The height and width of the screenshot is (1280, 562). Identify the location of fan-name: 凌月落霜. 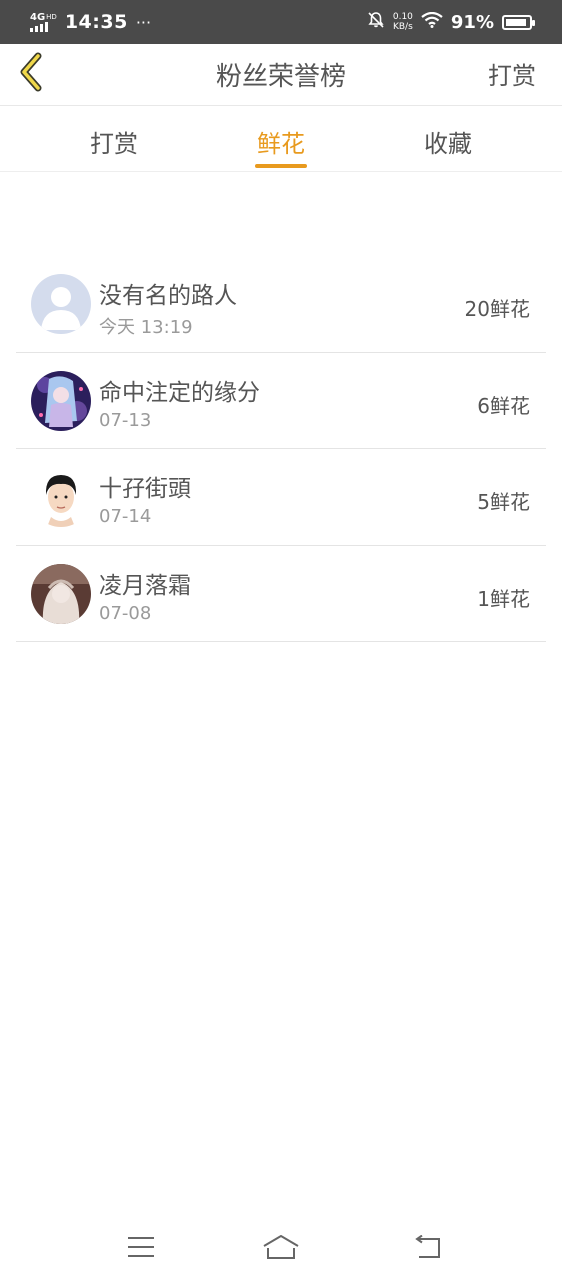
(145, 585).